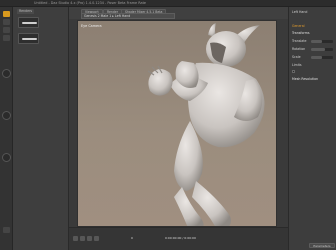 This screenshot has height=250, width=336. Describe the element at coordinates (298, 49) in the screenshot. I see `param-rotation: Rotation` at that location.